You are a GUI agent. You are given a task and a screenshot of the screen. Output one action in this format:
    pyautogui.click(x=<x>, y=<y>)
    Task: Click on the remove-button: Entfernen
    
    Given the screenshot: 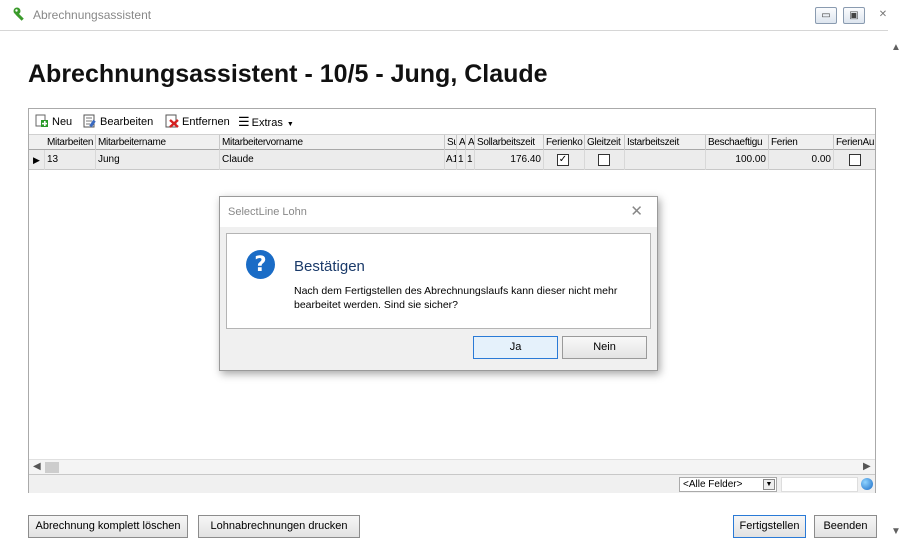 What is the action you would take?
    pyautogui.click(x=197, y=122)
    